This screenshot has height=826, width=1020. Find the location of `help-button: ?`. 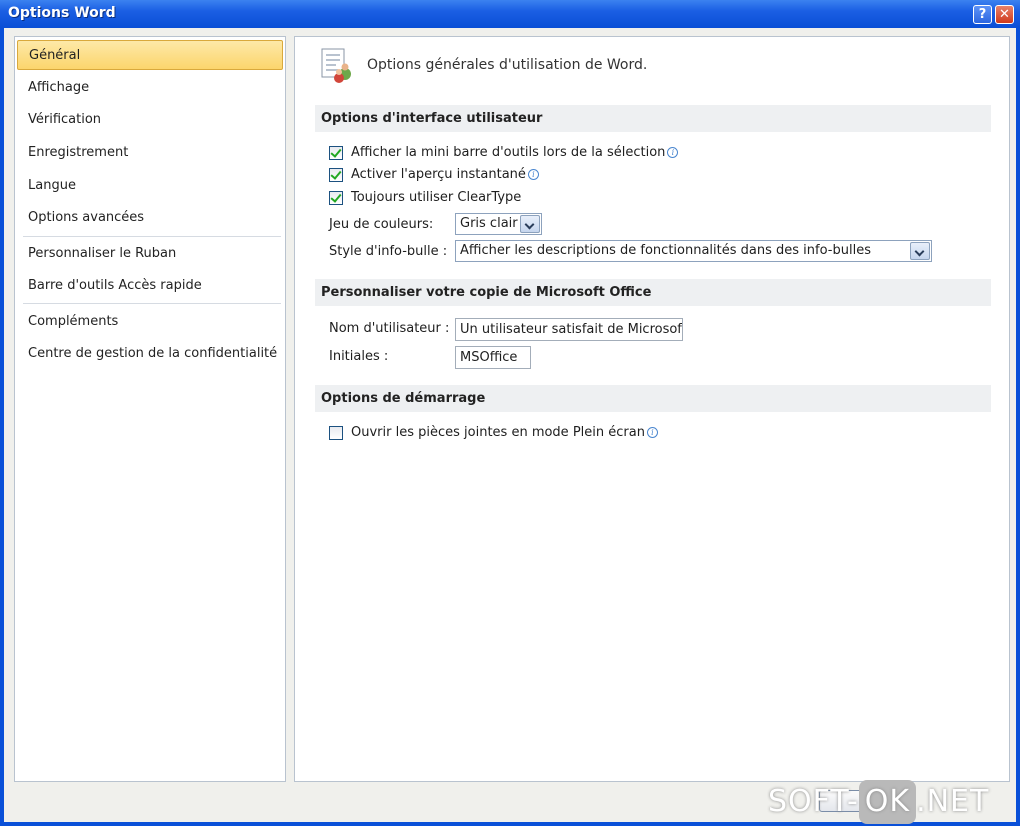

help-button: ? is located at coordinates (982, 14).